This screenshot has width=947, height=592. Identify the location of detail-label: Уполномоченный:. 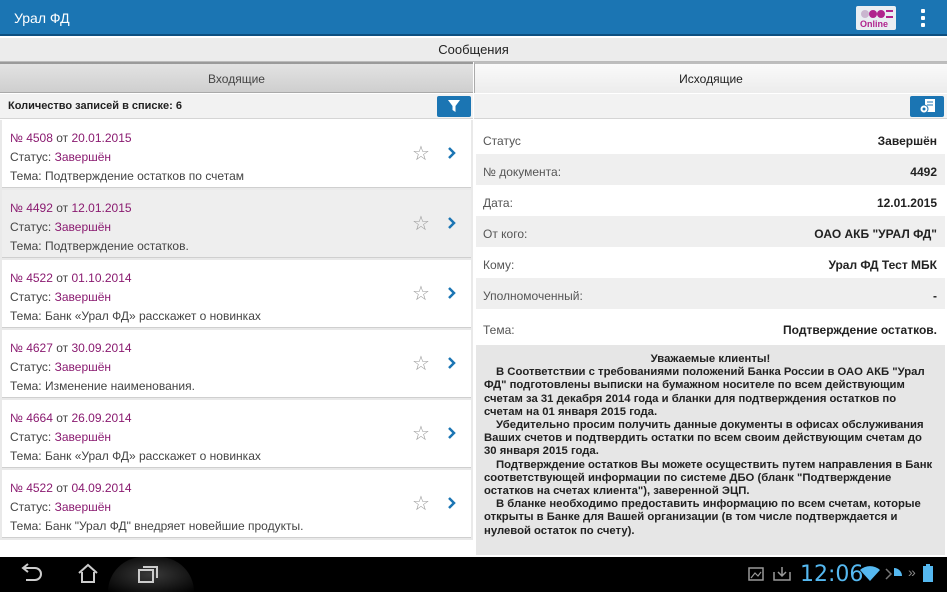
(533, 296).